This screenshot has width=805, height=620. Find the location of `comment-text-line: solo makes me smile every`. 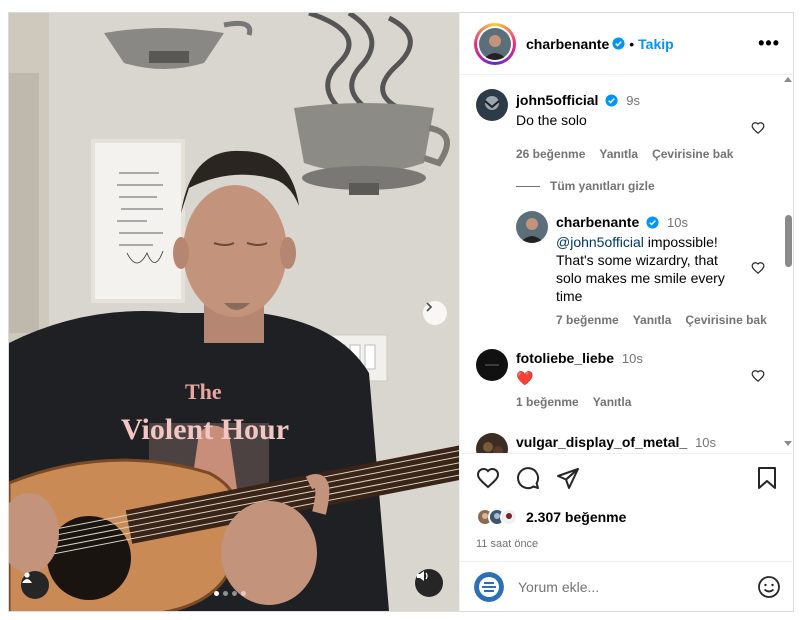

comment-text-line: solo makes me smile every is located at coordinates (640, 278).